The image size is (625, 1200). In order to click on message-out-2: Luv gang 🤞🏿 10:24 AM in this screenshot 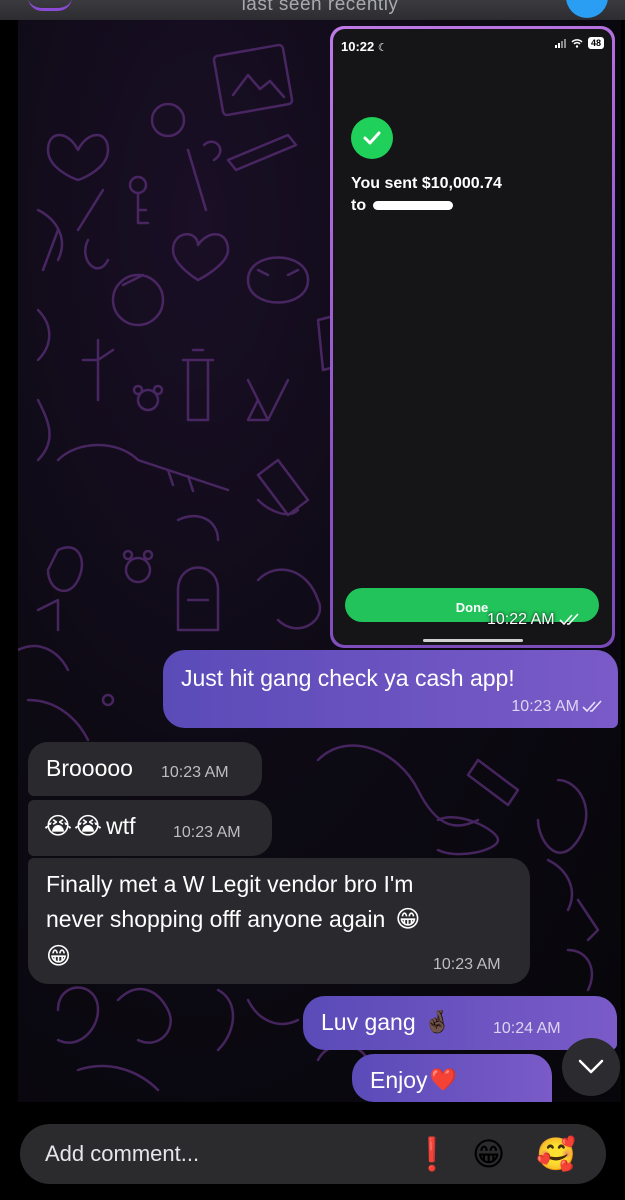, I will do `click(460, 1023)`.